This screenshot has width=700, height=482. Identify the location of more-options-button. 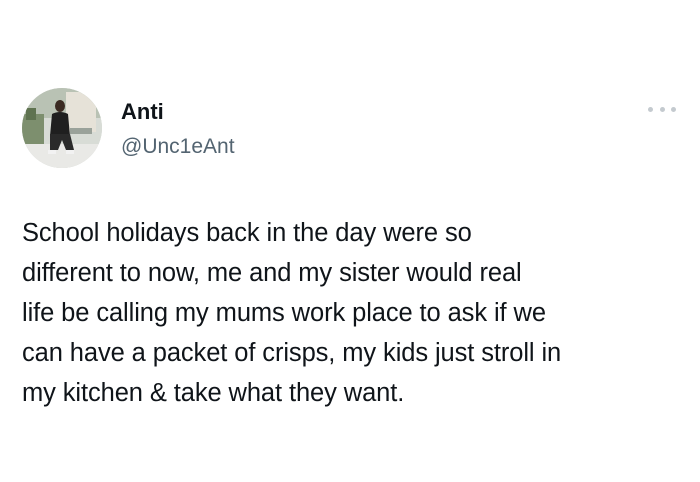
(662, 109).